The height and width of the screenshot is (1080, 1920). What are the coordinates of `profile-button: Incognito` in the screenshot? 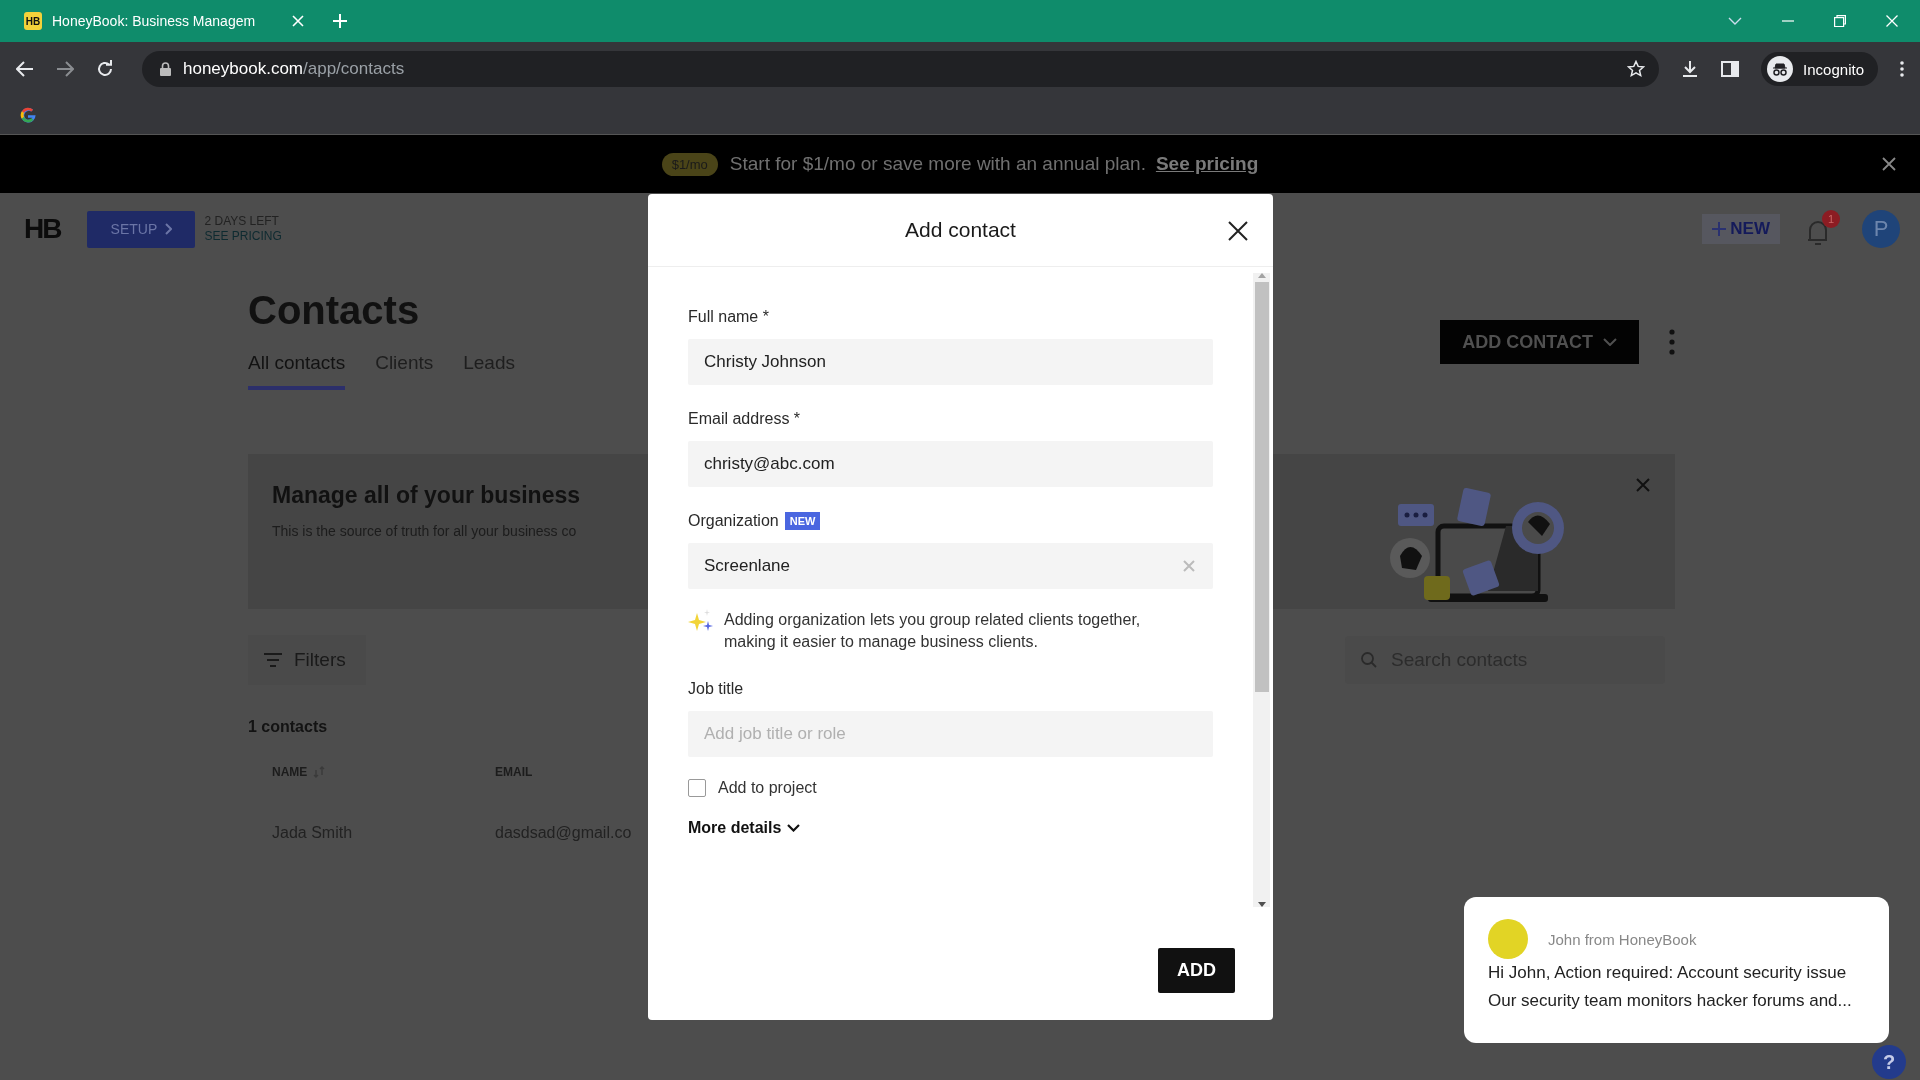 It's located at (1819, 69).